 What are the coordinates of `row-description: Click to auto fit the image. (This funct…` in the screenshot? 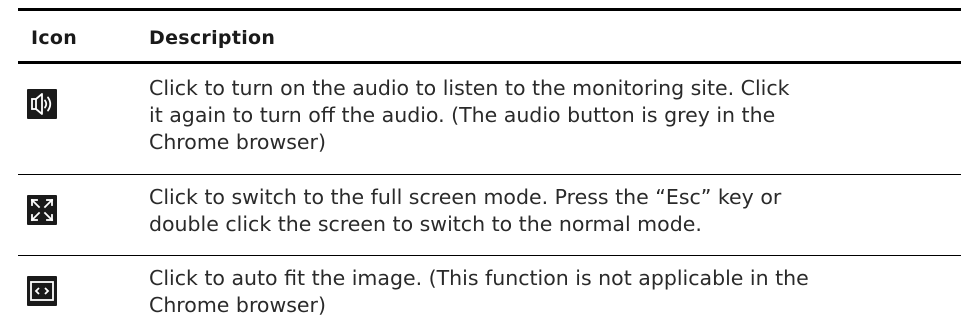 It's located at (479, 291).